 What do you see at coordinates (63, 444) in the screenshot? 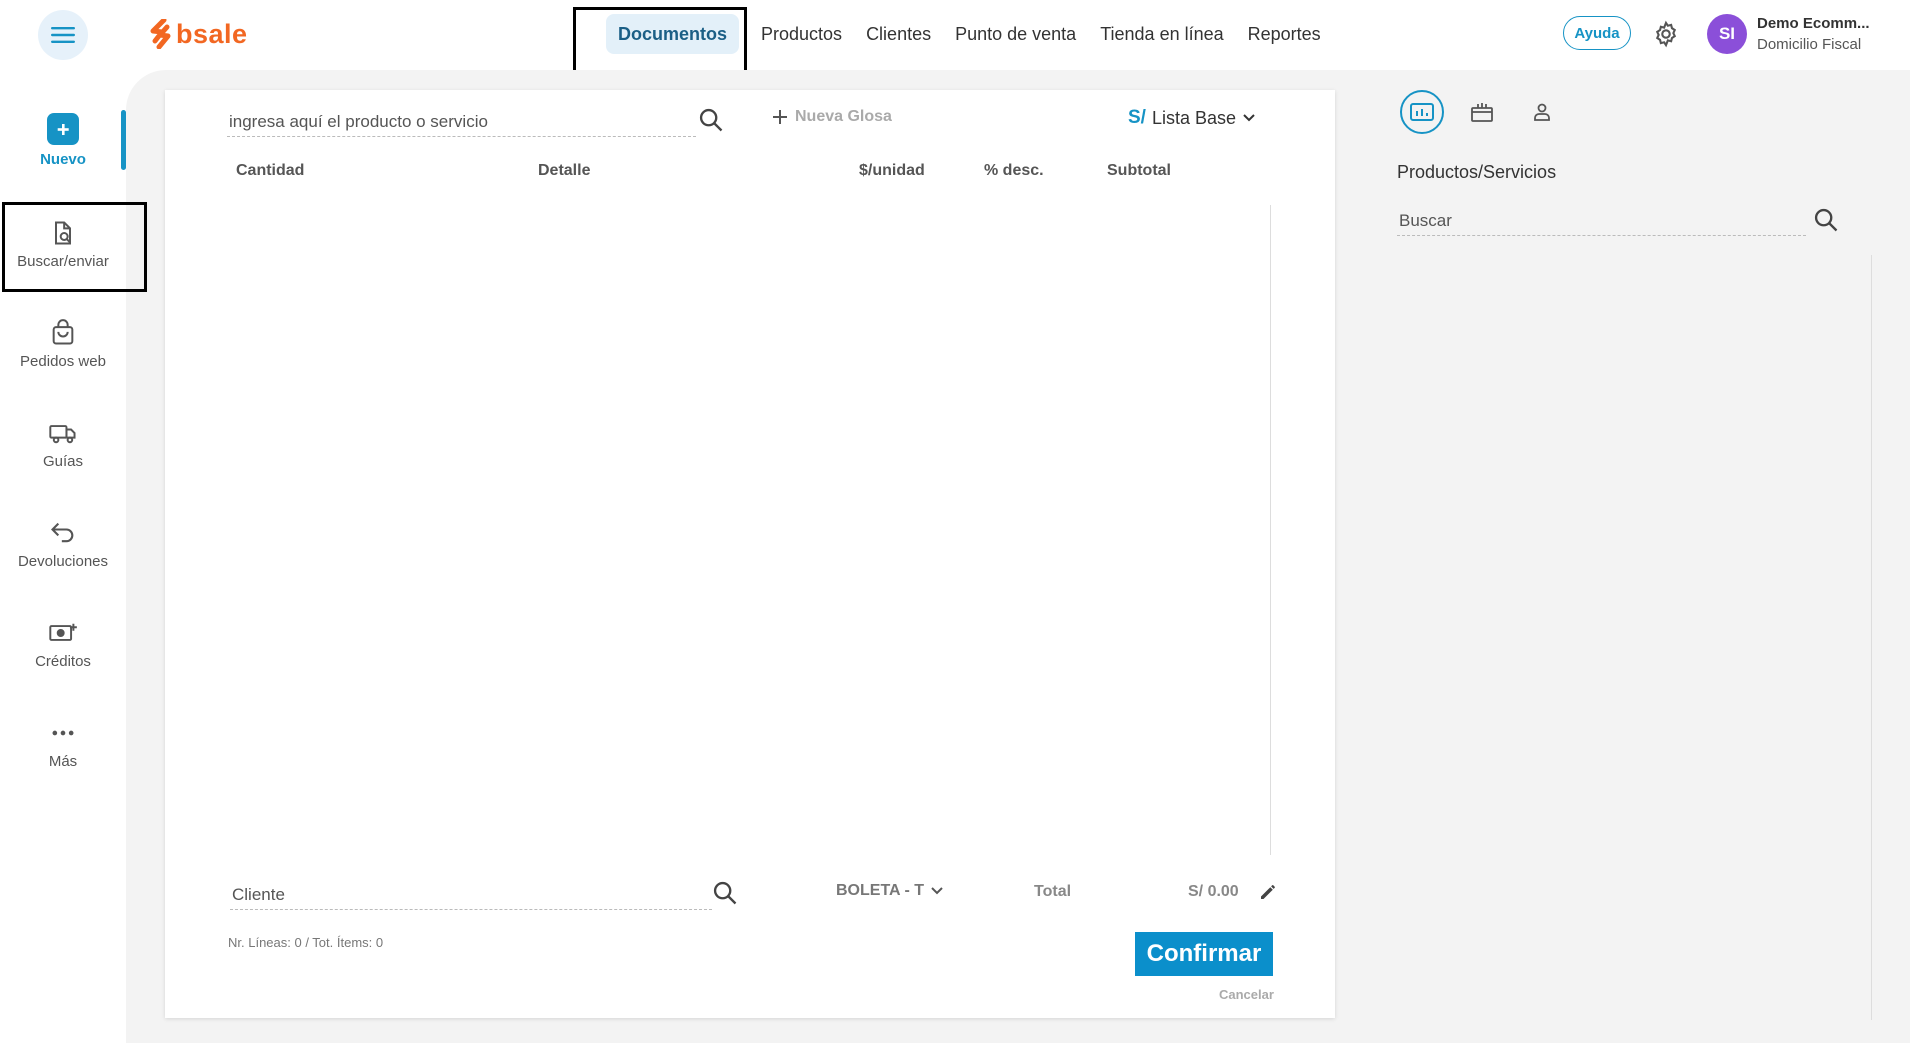
I see `sidebar-item-guias: Guías` at bounding box center [63, 444].